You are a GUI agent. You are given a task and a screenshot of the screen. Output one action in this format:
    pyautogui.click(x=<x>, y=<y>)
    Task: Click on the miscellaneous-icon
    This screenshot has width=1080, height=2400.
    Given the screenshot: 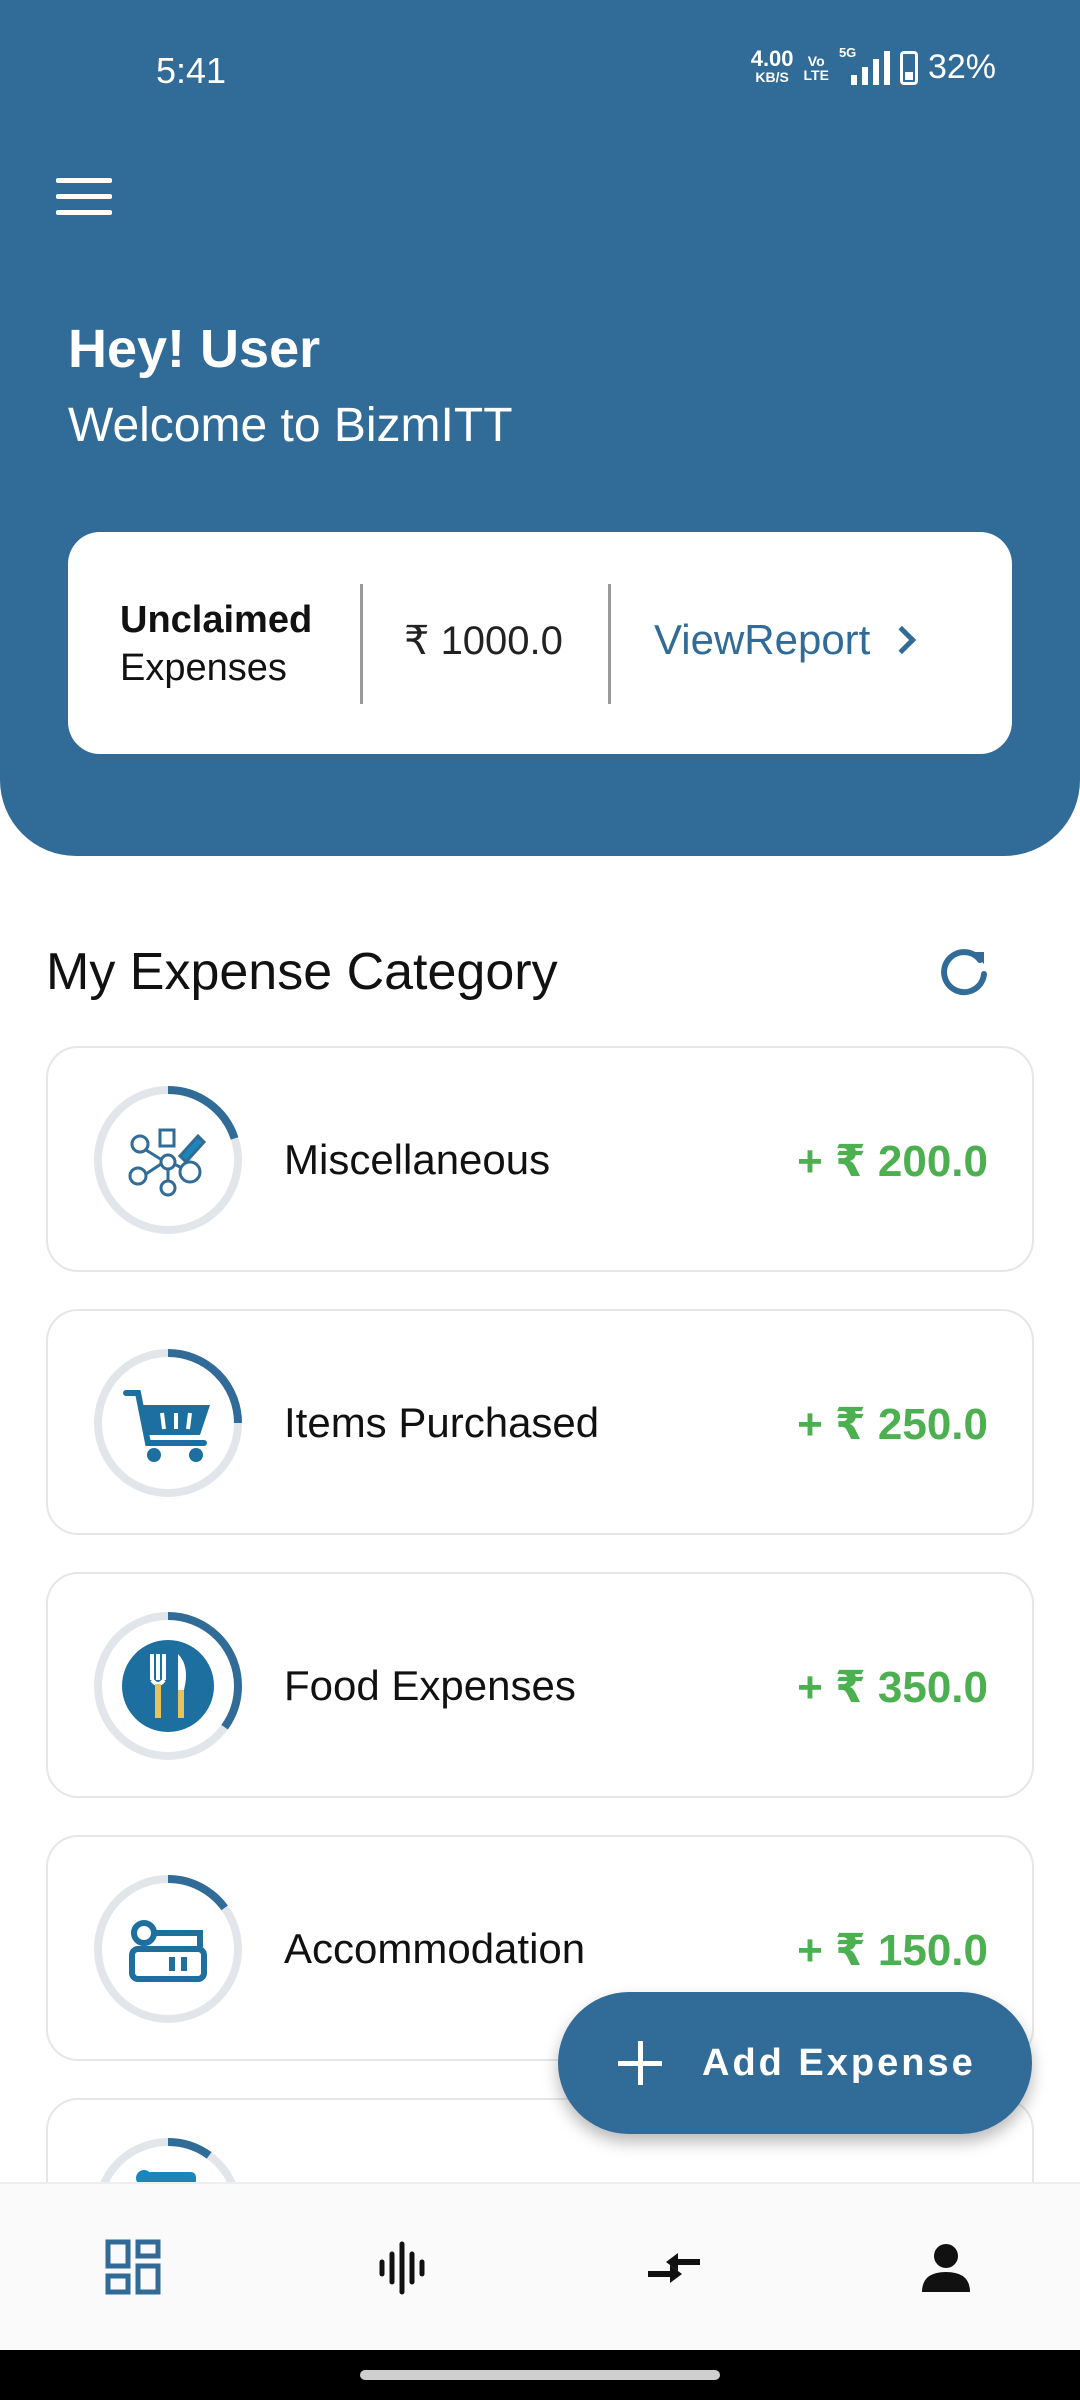 What is the action you would take?
    pyautogui.click(x=167, y=1162)
    